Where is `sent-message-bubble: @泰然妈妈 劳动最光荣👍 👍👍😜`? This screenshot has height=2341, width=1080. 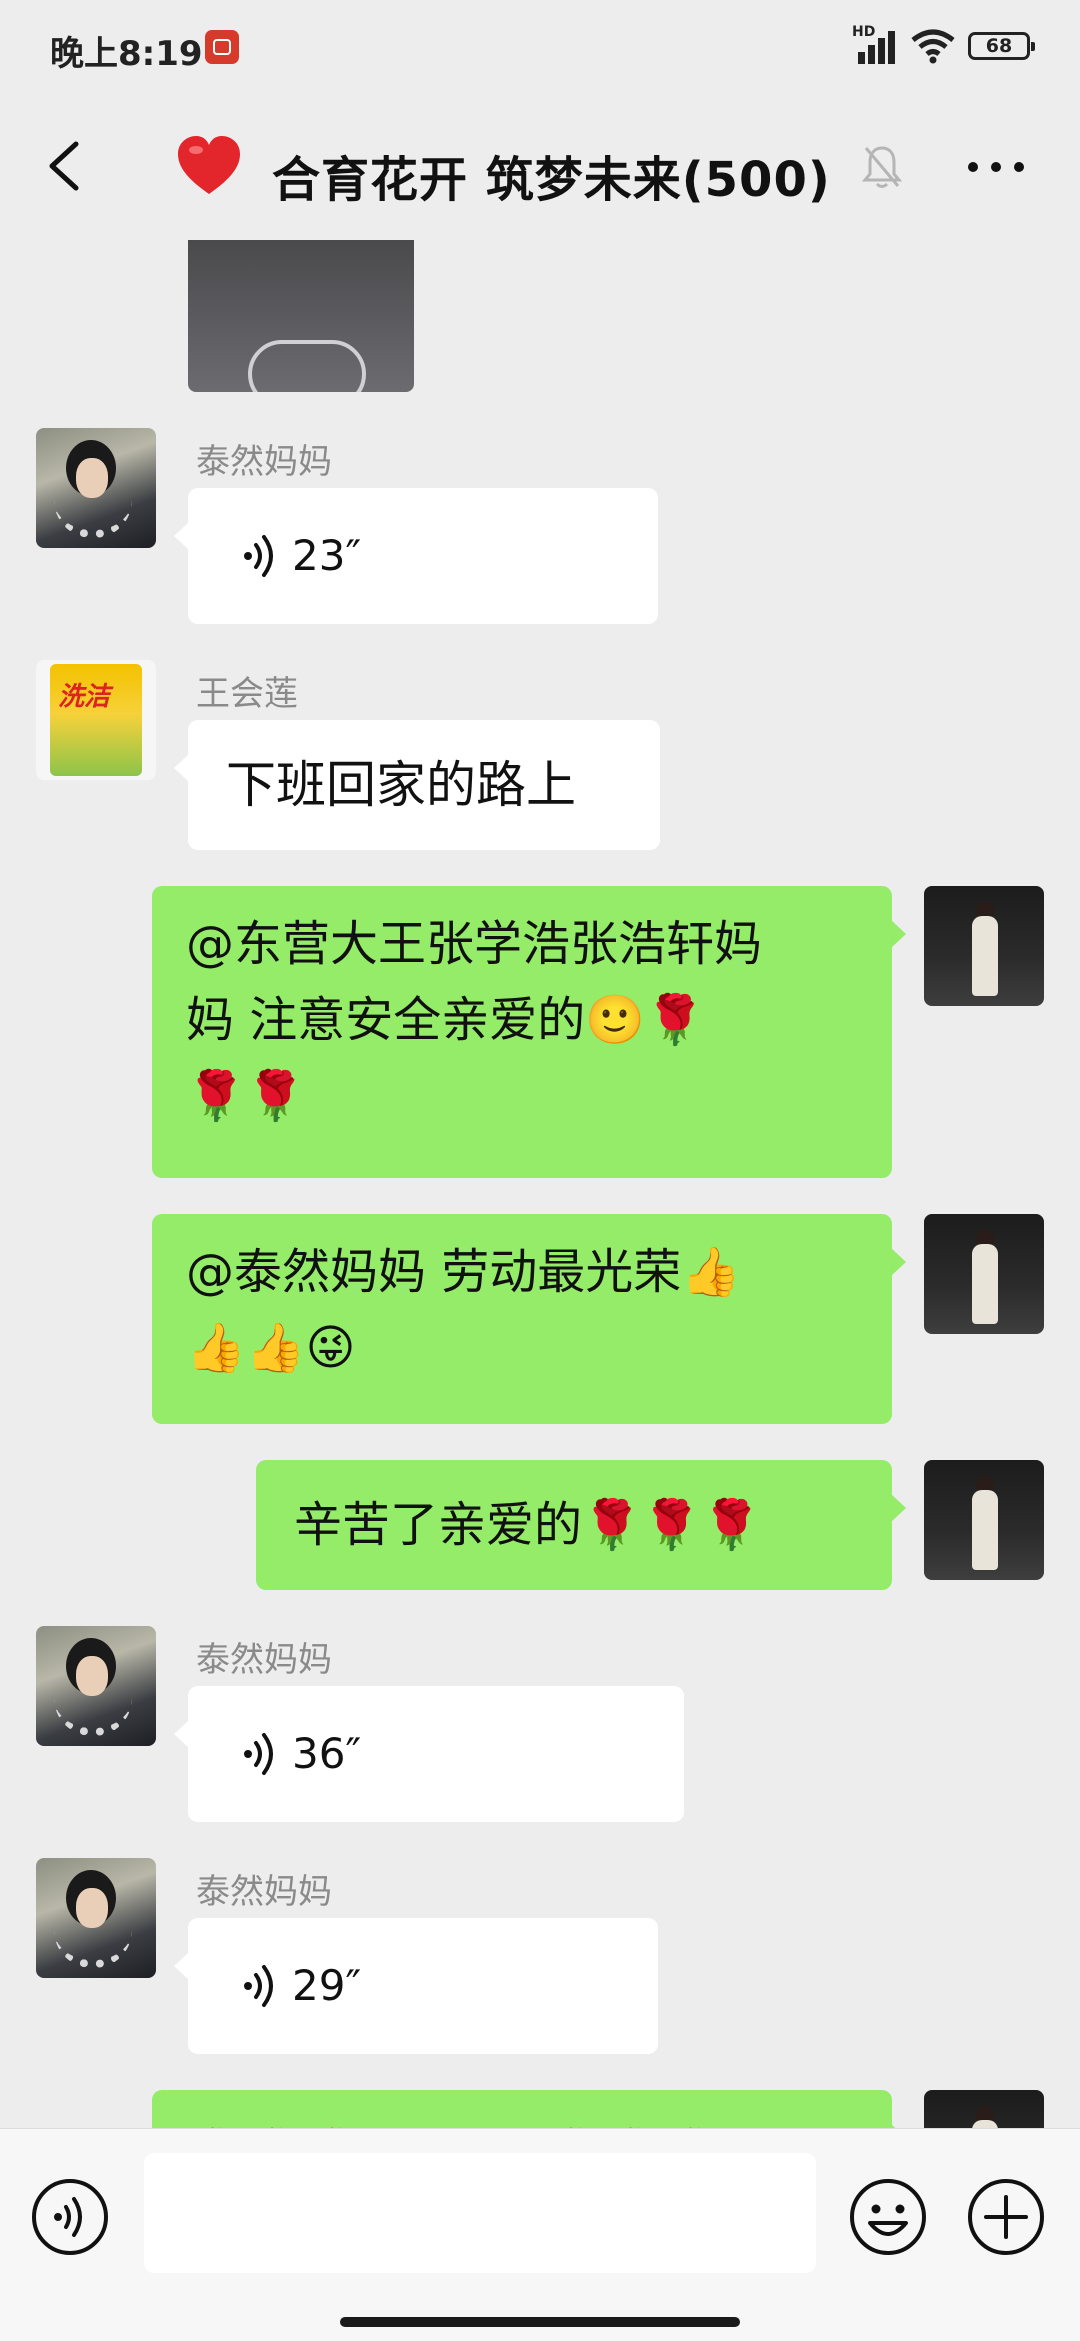
sent-message-bubble: @泰然妈妈 劳动最光荣👍 👍👍😜 is located at coordinates (529, 1319).